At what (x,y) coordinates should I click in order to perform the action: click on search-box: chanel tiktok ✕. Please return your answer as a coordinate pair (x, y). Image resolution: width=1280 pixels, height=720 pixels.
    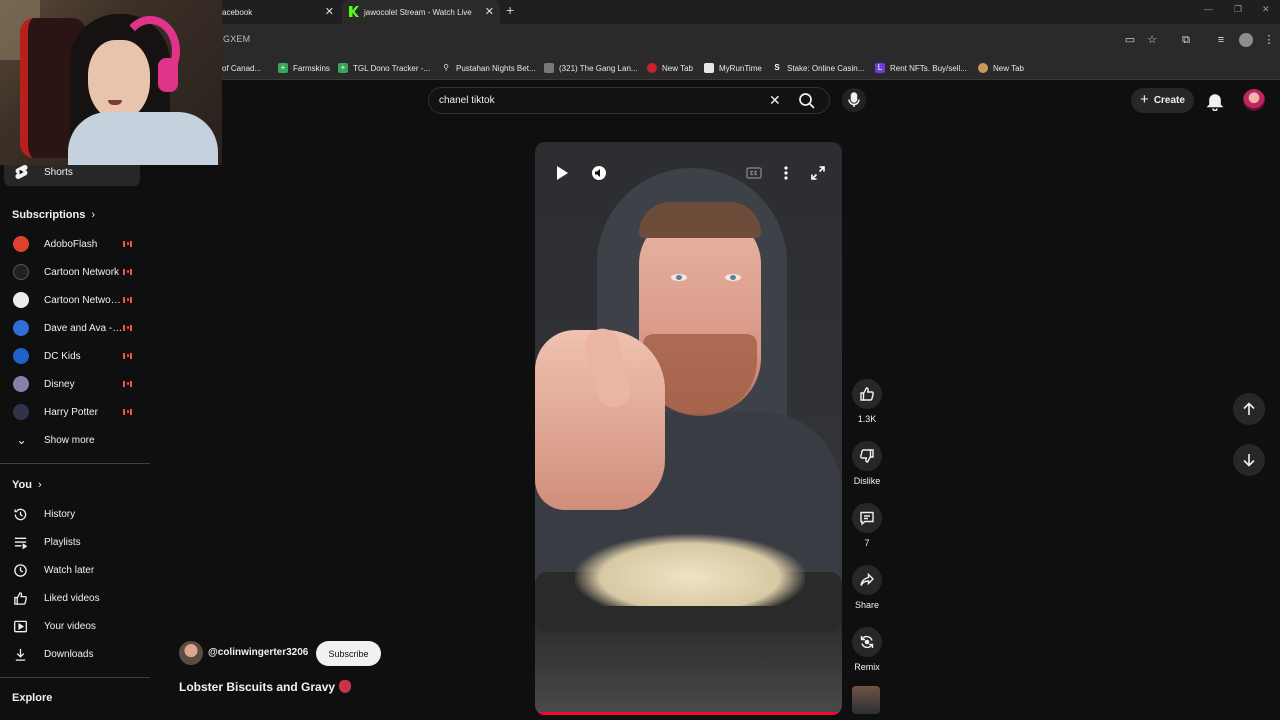
    Looking at the image, I should click on (629, 100).